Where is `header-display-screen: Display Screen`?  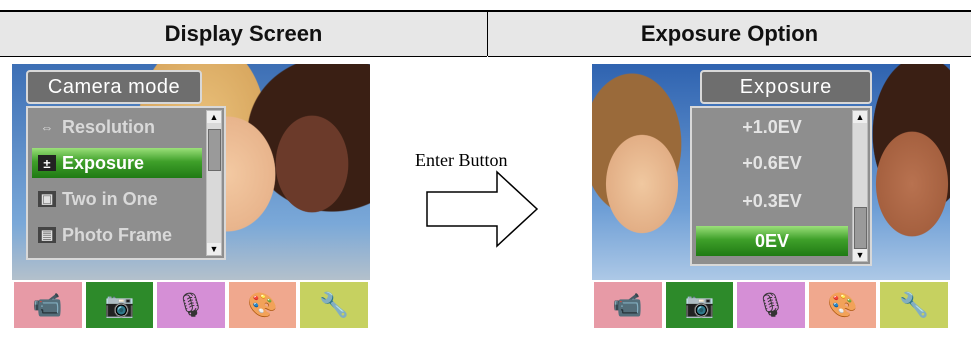
header-display-screen: Display Screen is located at coordinates (243, 33).